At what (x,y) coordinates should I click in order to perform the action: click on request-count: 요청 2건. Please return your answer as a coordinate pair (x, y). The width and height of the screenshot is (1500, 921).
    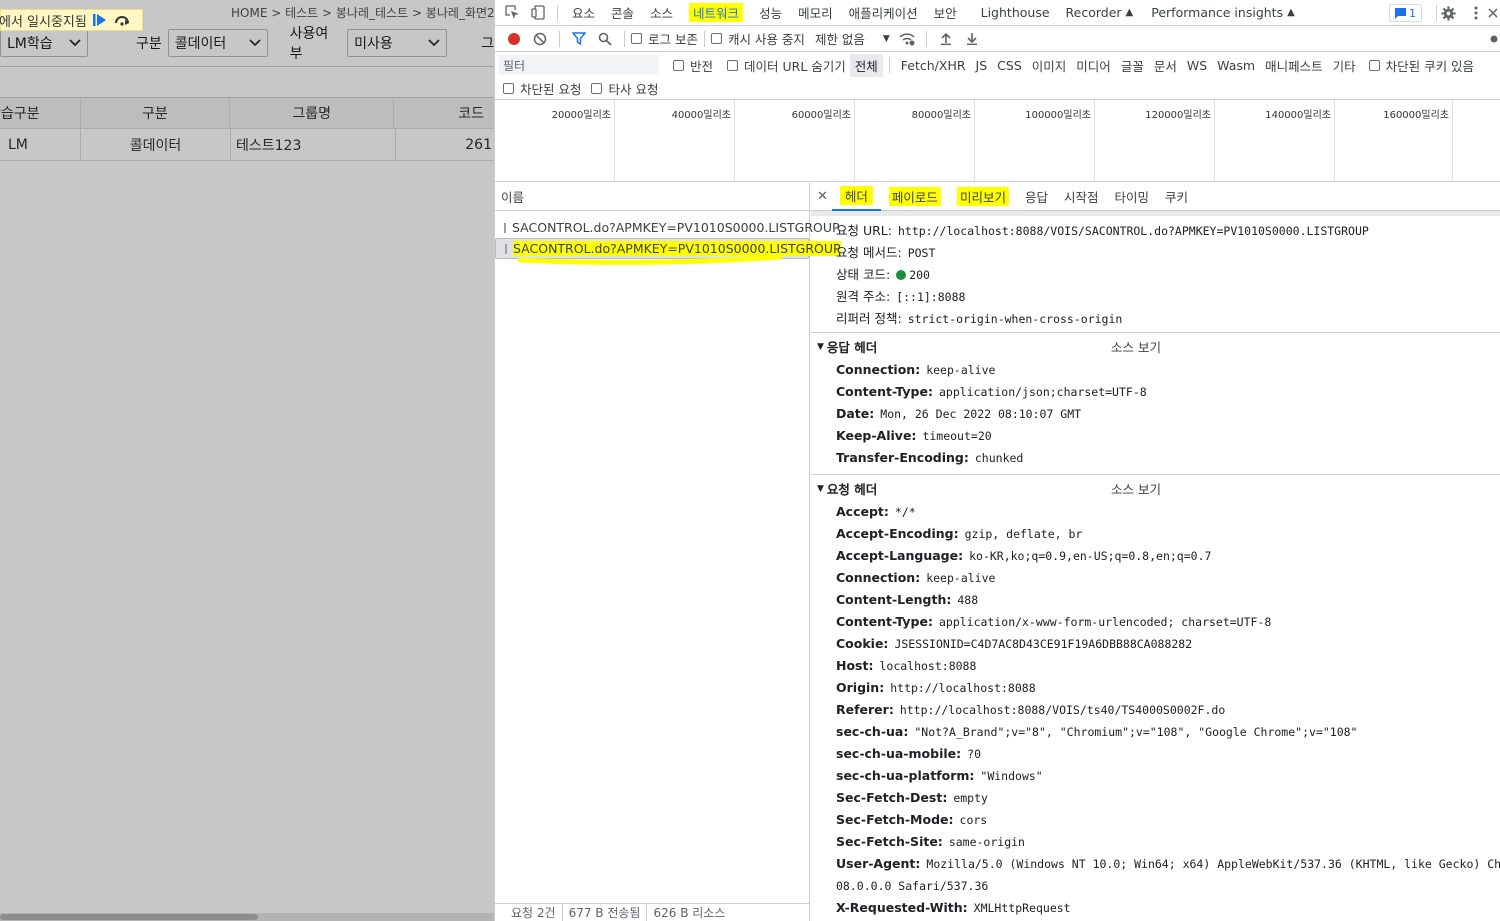
    Looking at the image, I should click on (534, 912).